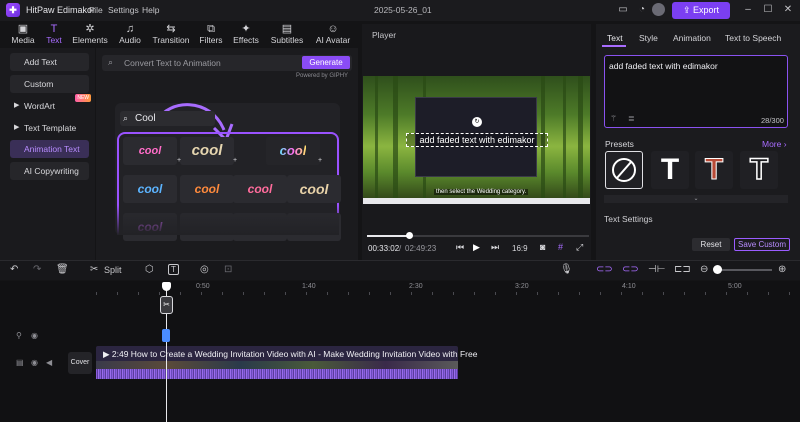 The image size is (800, 422). What do you see at coordinates (520, 248) in the screenshot?
I see `aspect-ratio-select: 16:9` at bounding box center [520, 248].